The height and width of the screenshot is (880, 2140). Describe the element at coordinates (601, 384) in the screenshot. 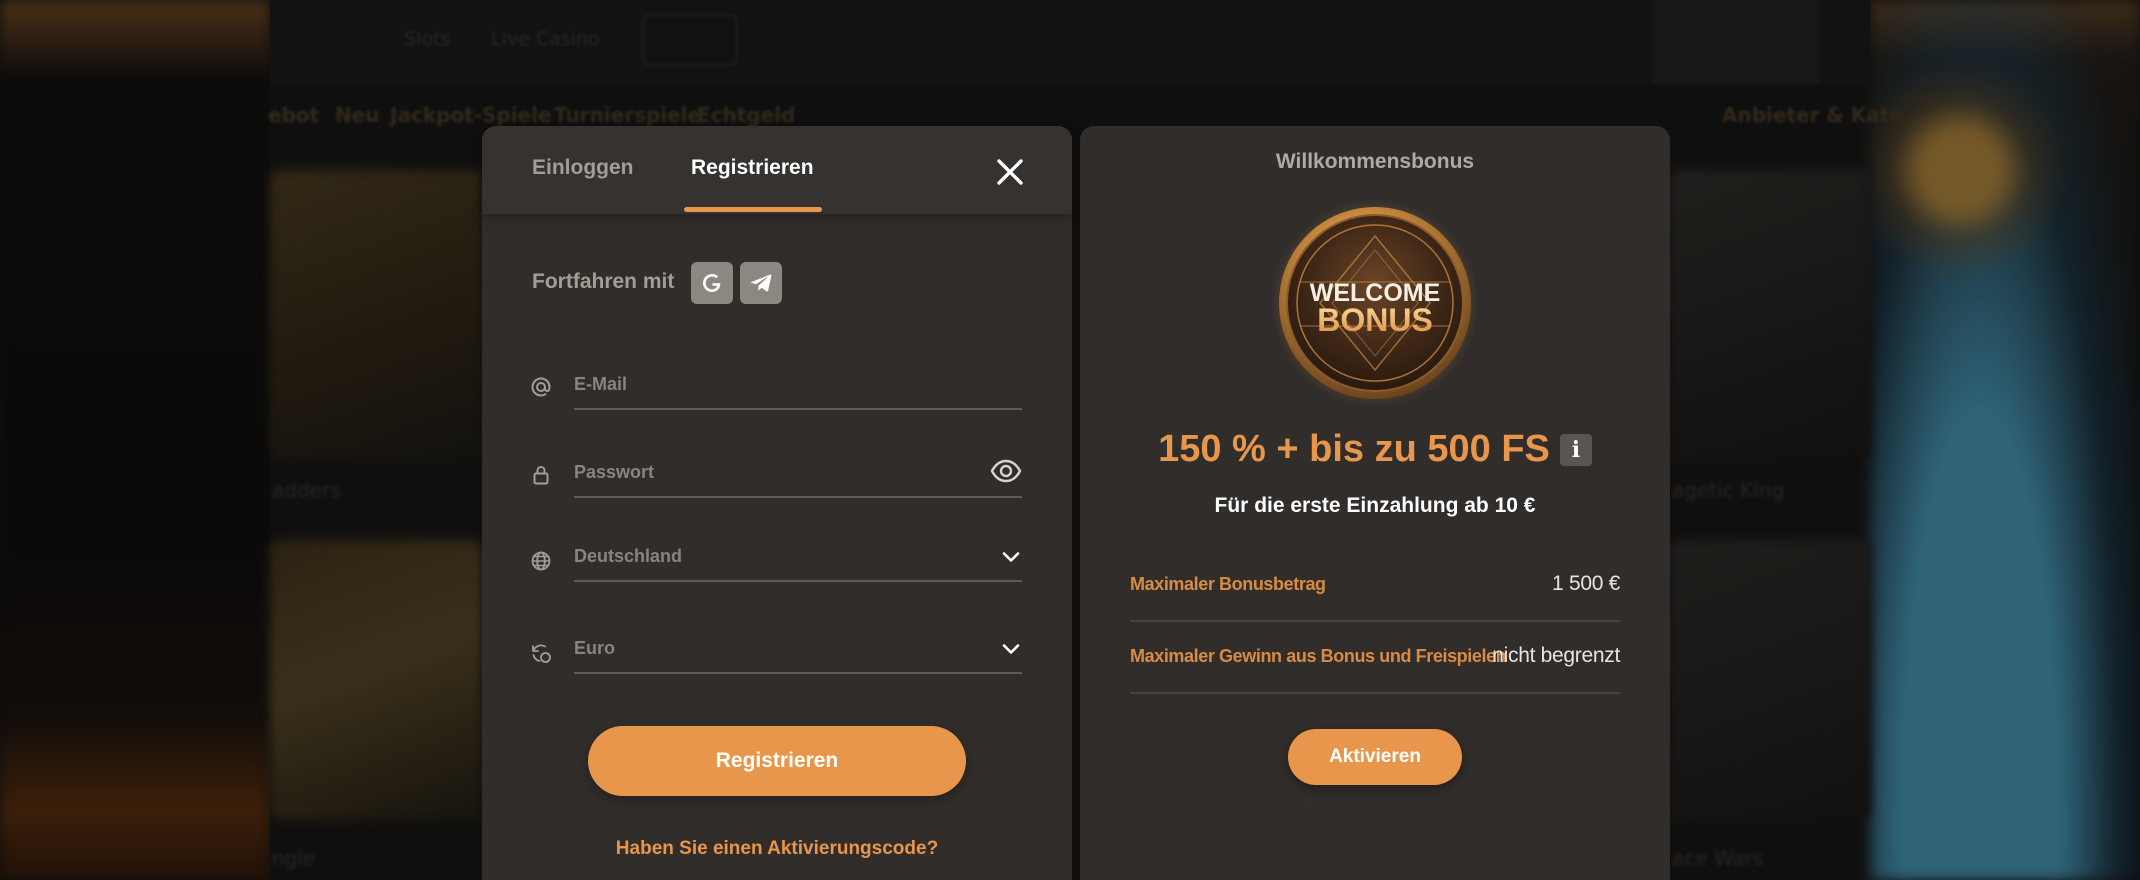

I see `email-placeholder: E-Mail` at that location.